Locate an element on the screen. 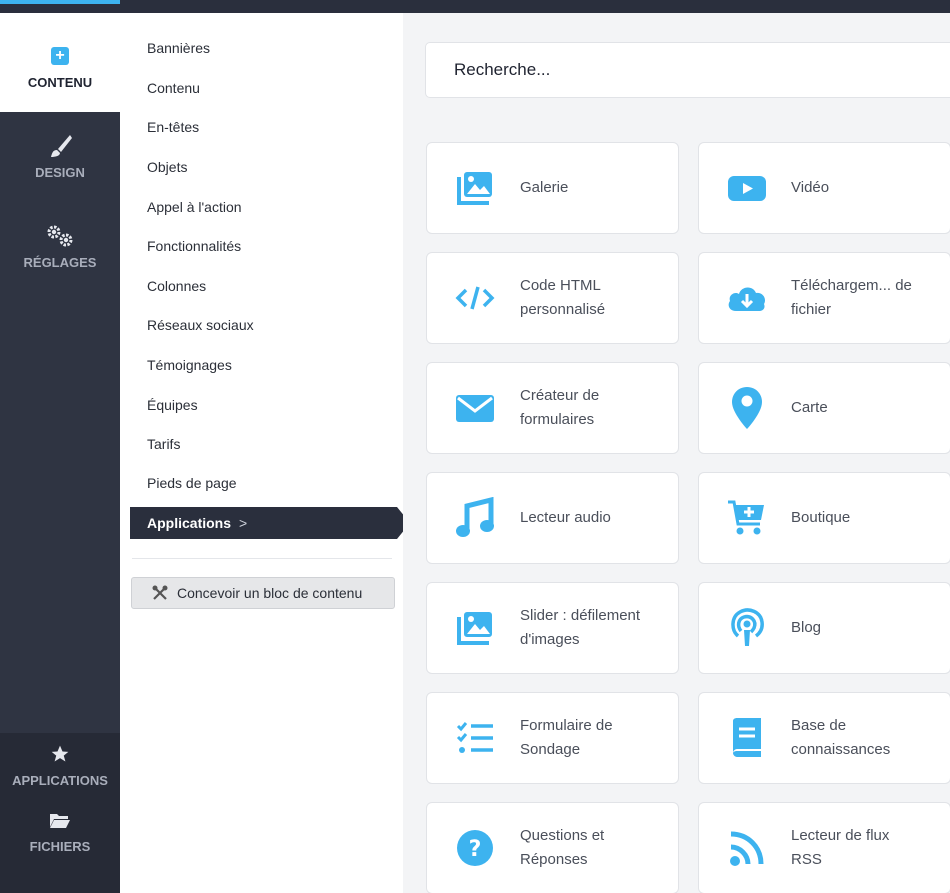 Image resolution: width=950 pixels, height=893 pixels. rail-item-applications: APPLICATIONS is located at coordinates (60, 769).